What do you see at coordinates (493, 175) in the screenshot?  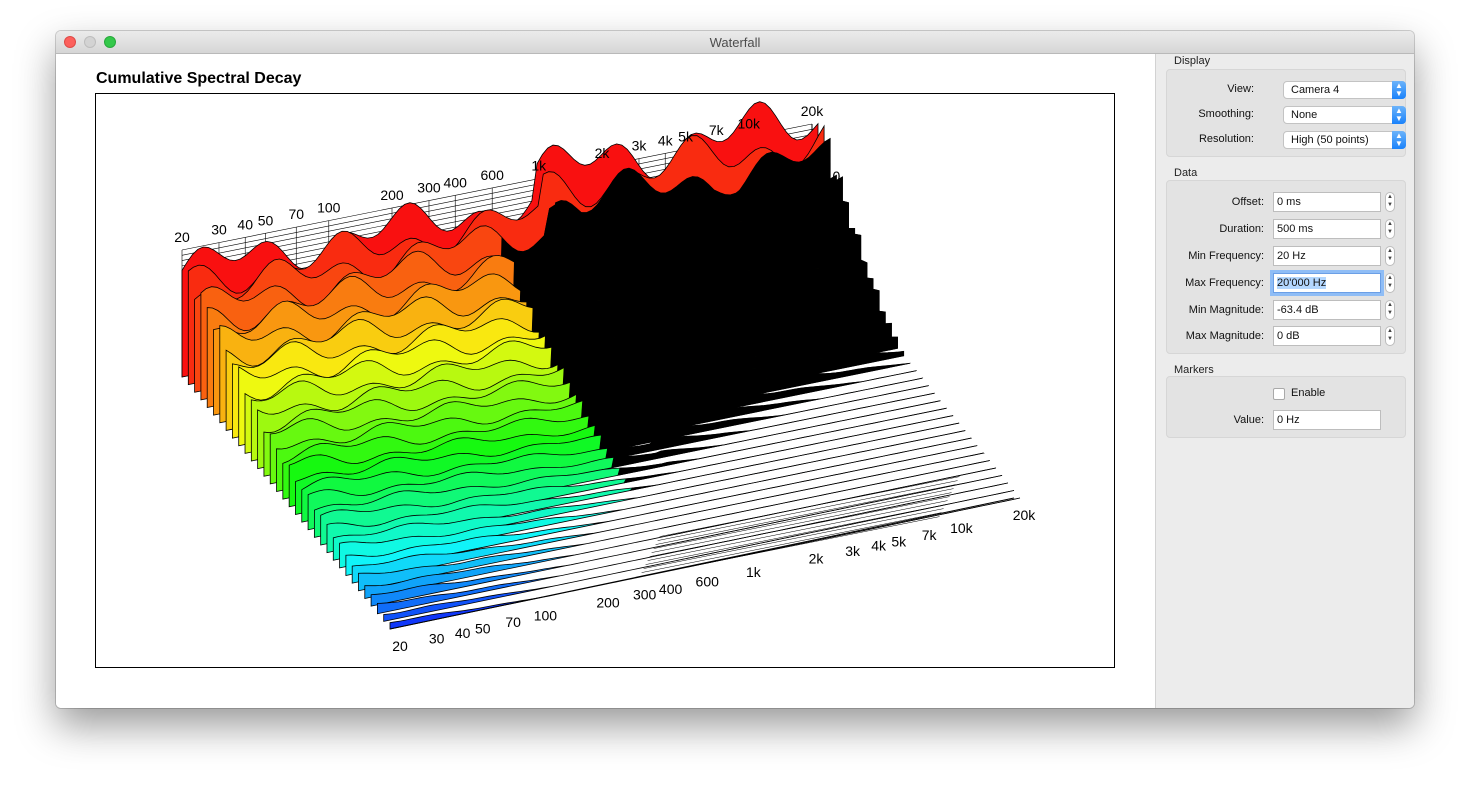 I see `back-frequency-tick-label: 600` at bounding box center [493, 175].